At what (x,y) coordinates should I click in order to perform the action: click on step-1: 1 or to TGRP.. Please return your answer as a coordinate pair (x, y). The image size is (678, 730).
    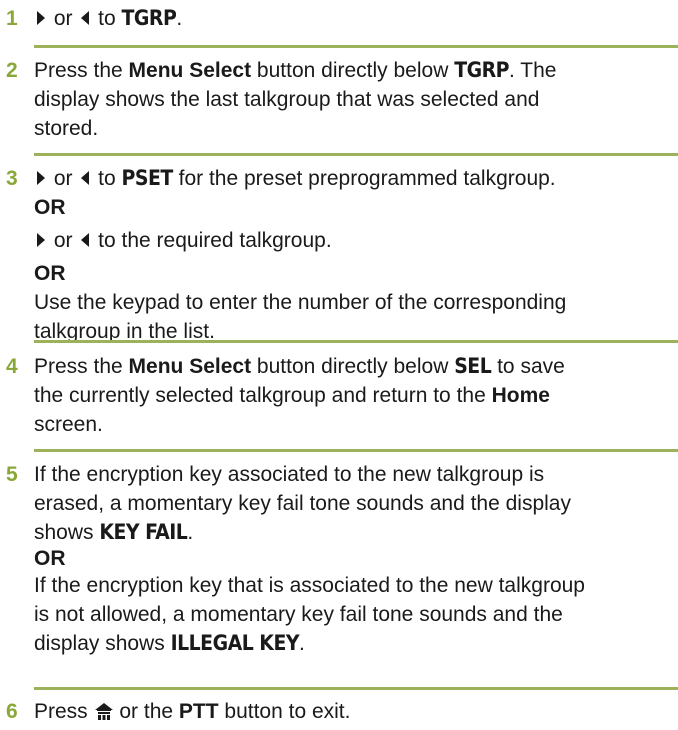
    Looking at the image, I should click on (339, 18).